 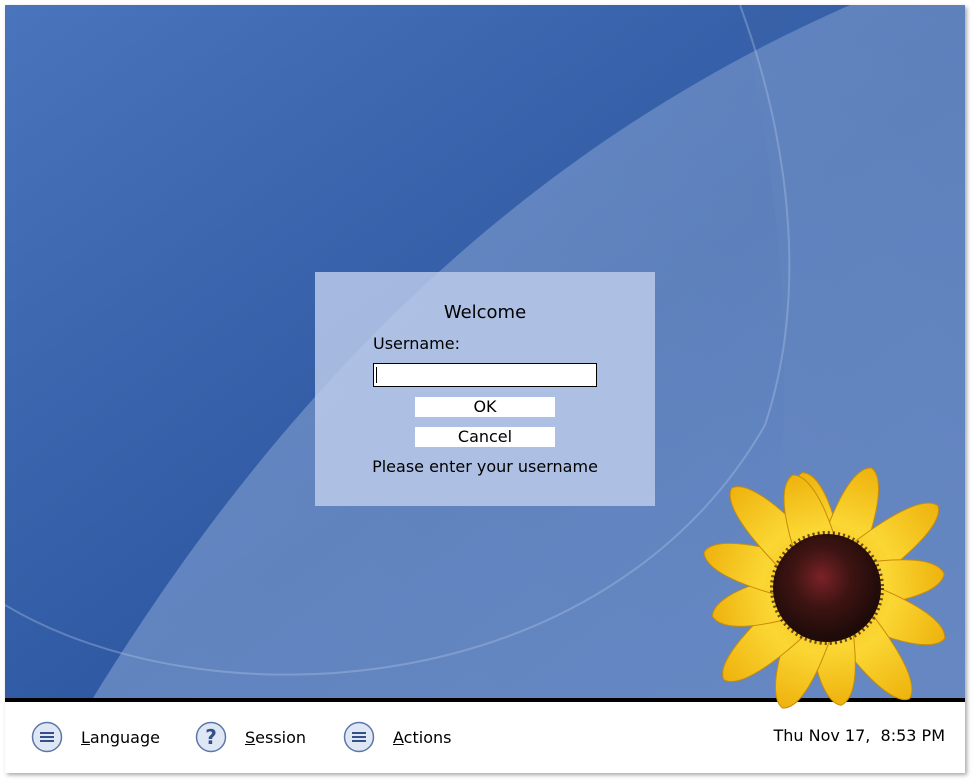 I want to click on ok-button: OK, so click(x=485, y=407).